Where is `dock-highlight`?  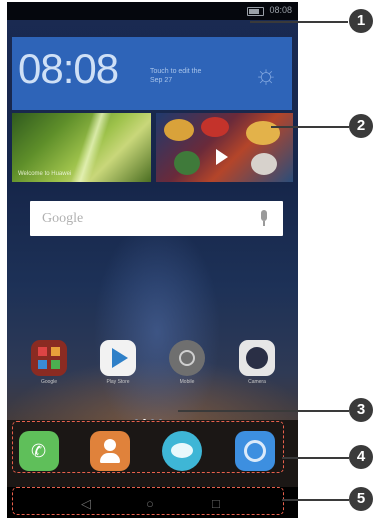
dock-highlight is located at coordinates (148, 447).